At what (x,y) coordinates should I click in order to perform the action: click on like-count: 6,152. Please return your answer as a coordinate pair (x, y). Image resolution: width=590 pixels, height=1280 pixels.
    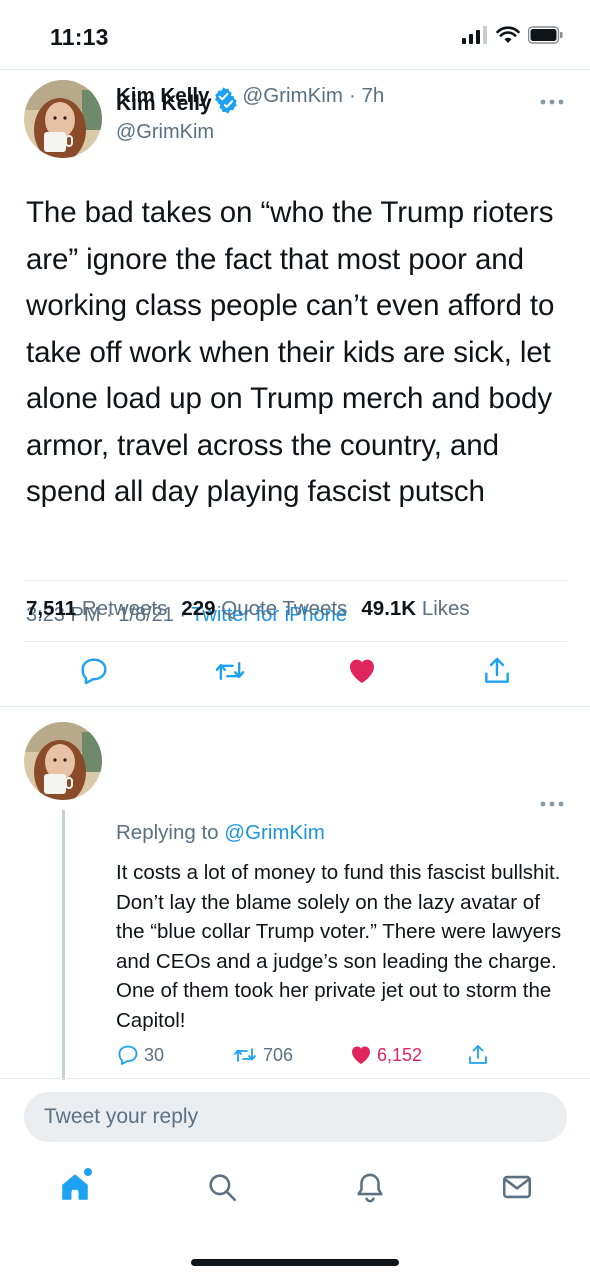
    Looking at the image, I should click on (400, 1054).